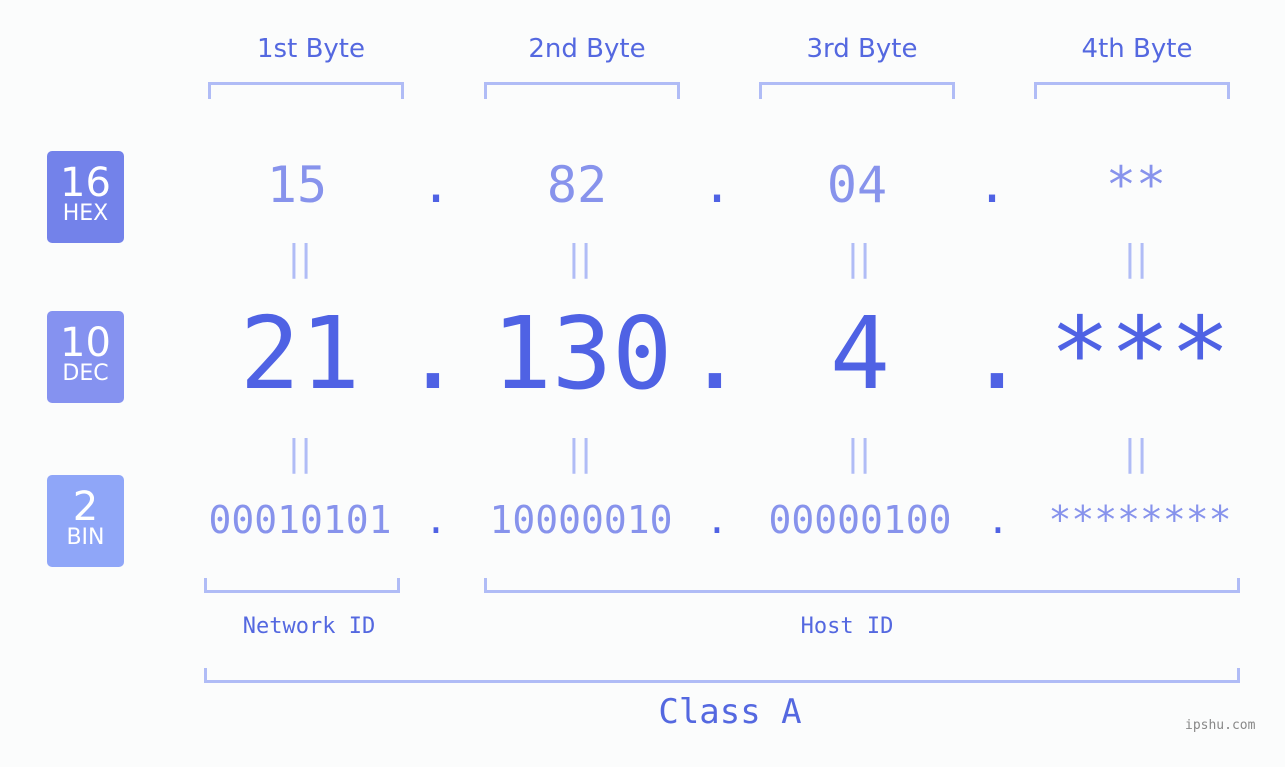 The image size is (1285, 767). What do you see at coordinates (847, 626) in the screenshot?
I see `host-id-label: Host ID` at bounding box center [847, 626].